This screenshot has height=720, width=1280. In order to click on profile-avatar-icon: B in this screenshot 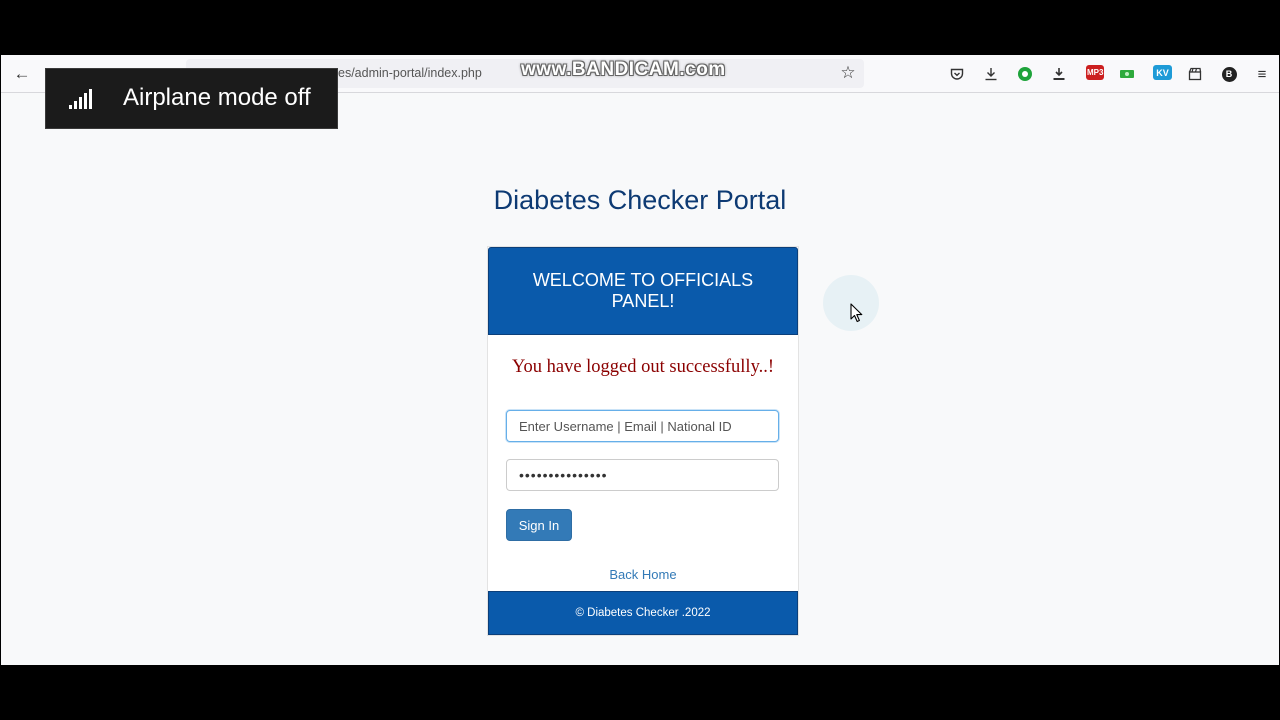, I will do `click(1229, 74)`.